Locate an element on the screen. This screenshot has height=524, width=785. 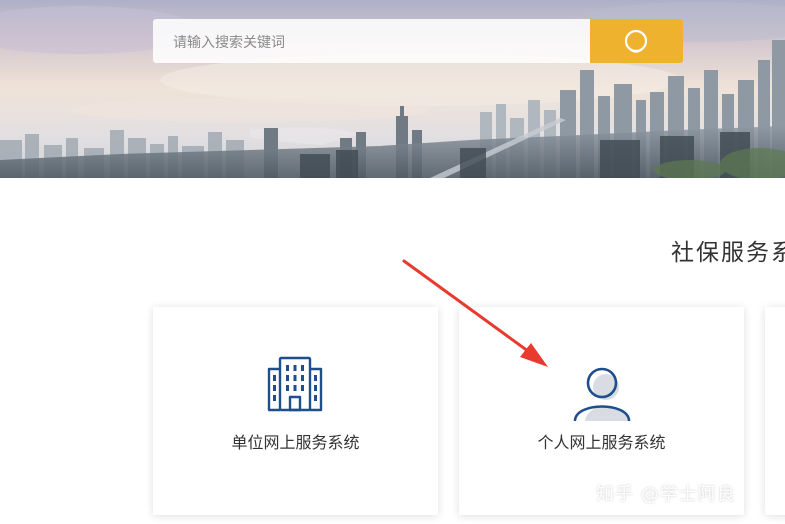
user-icon is located at coordinates (602, 394).